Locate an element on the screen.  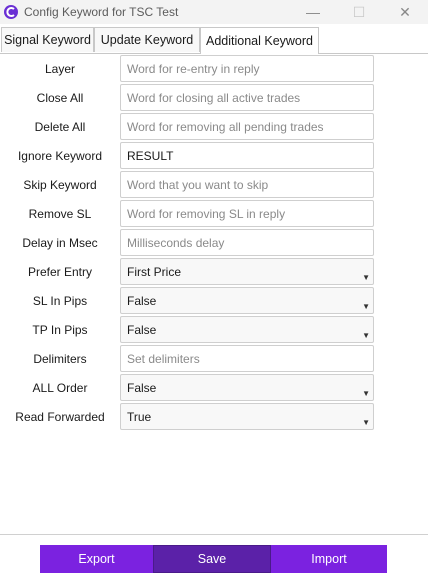
delete-all-label: Delete All is located at coordinates (60, 127).